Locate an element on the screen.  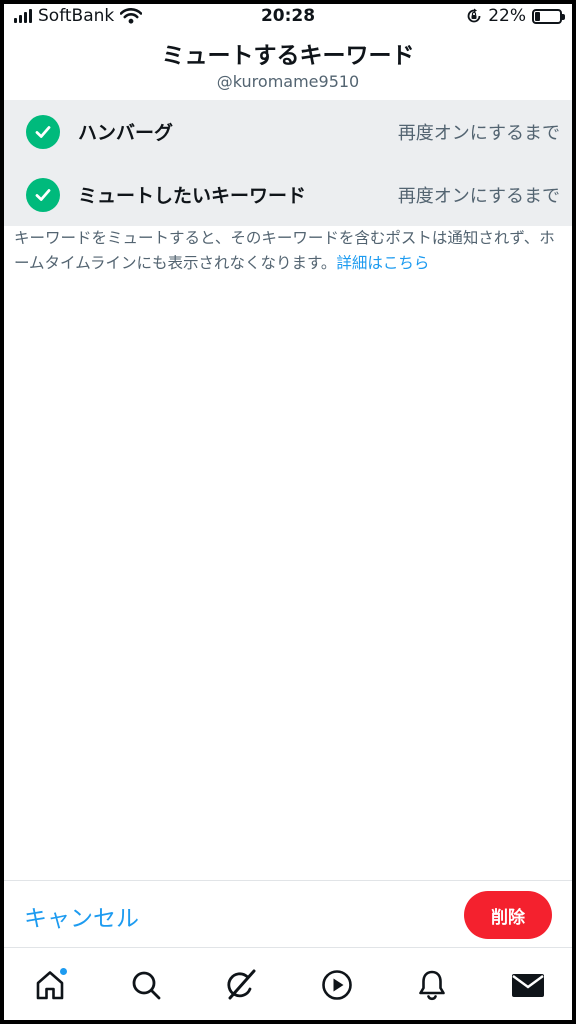
tab-home is located at coordinates (50, 985).